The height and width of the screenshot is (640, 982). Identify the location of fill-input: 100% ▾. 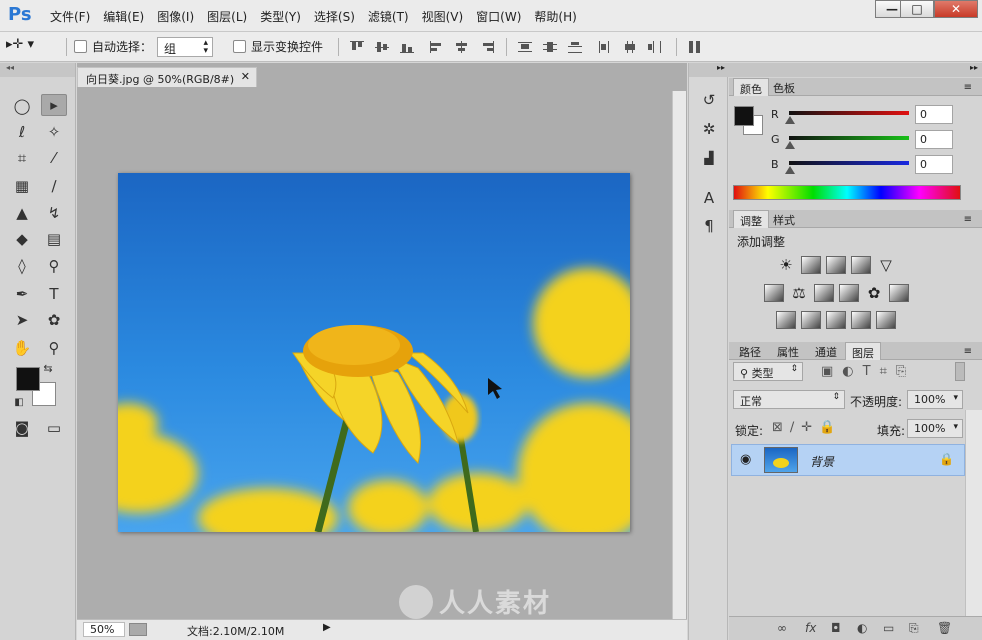
(935, 428).